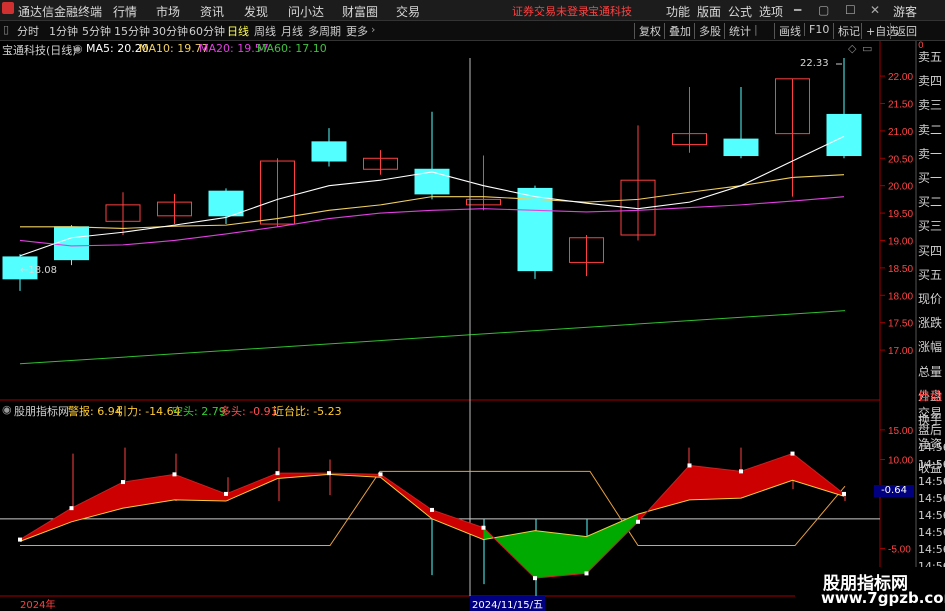 This screenshot has height=611, width=945. I want to click on right-panel-item: 卖二, so click(931, 129).